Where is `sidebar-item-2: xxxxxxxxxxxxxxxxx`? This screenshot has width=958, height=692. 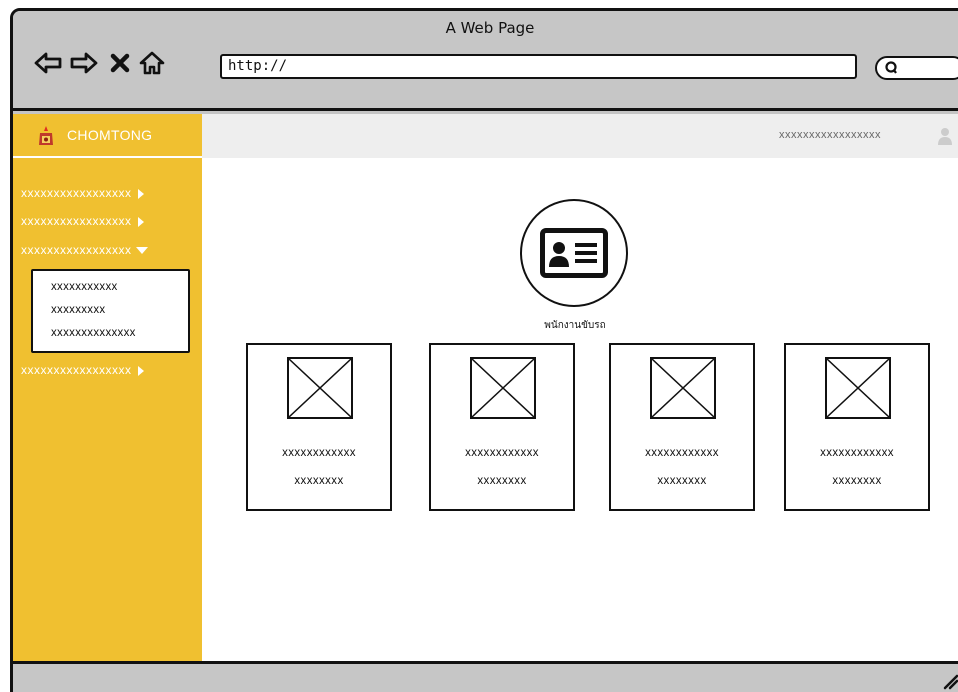 sidebar-item-2: xxxxxxxxxxxxxxxxx is located at coordinates (82, 221).